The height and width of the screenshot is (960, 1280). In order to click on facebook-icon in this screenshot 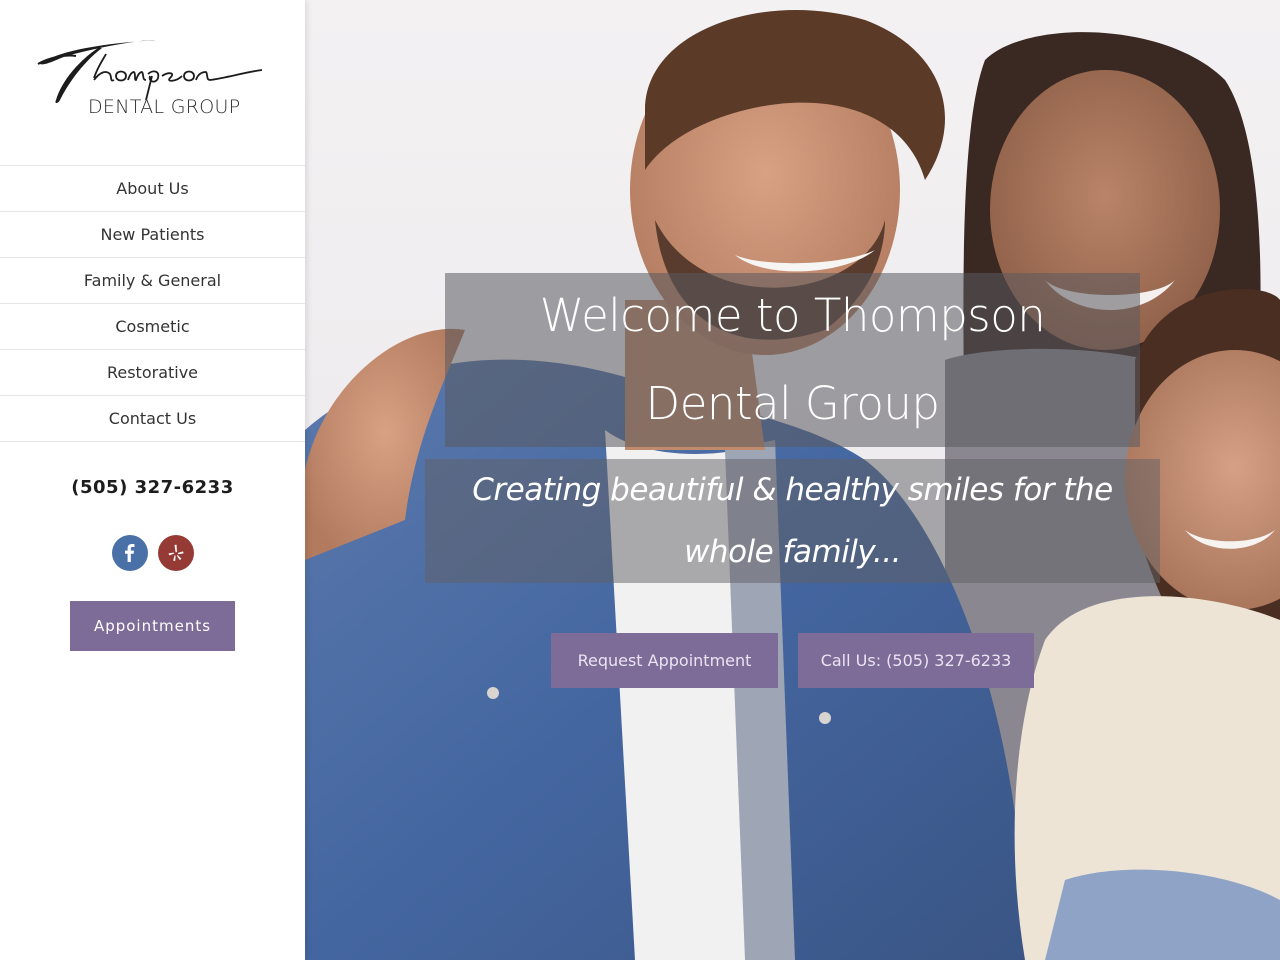, I will do `click(130, 553)`.